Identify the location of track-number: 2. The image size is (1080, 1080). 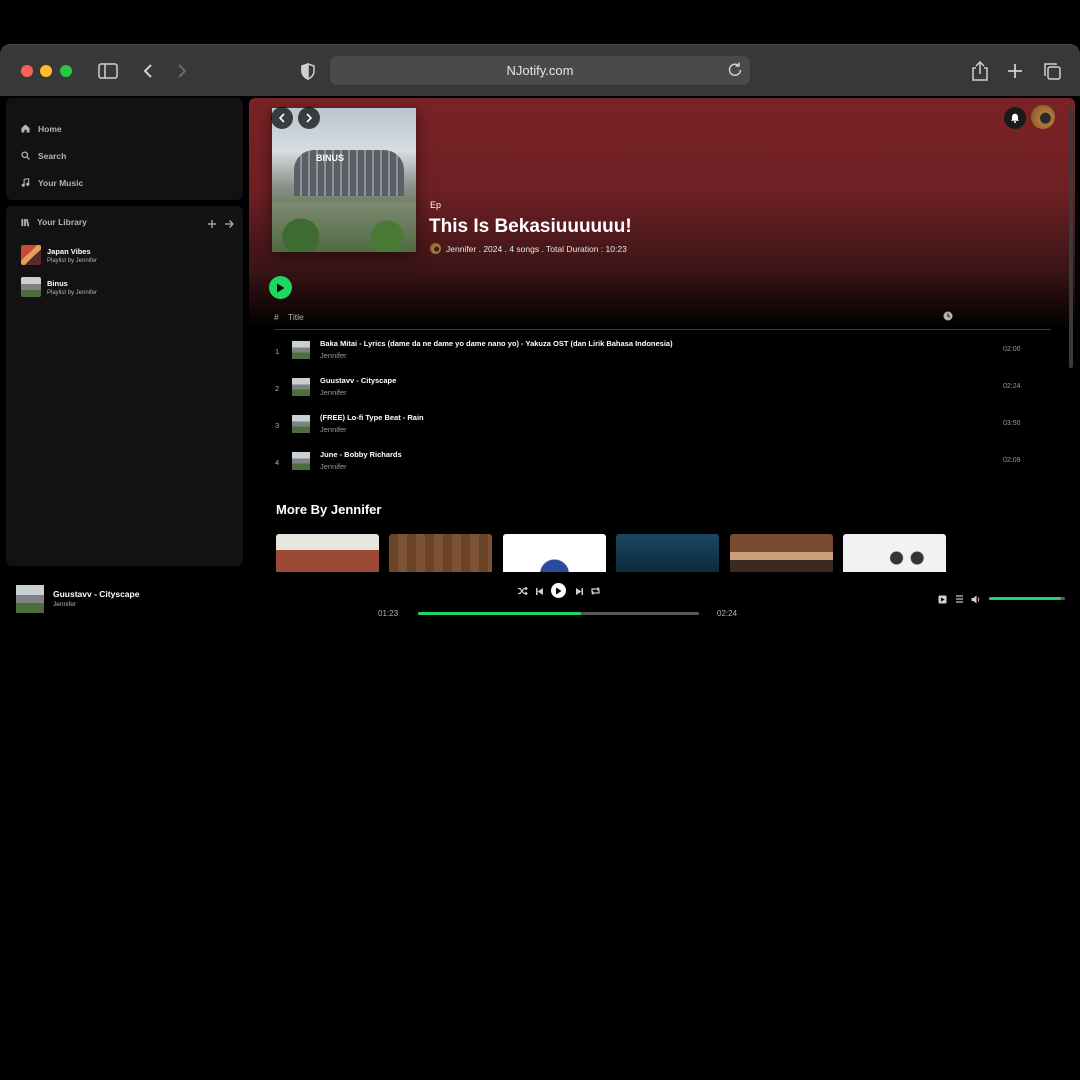
(277, 388).